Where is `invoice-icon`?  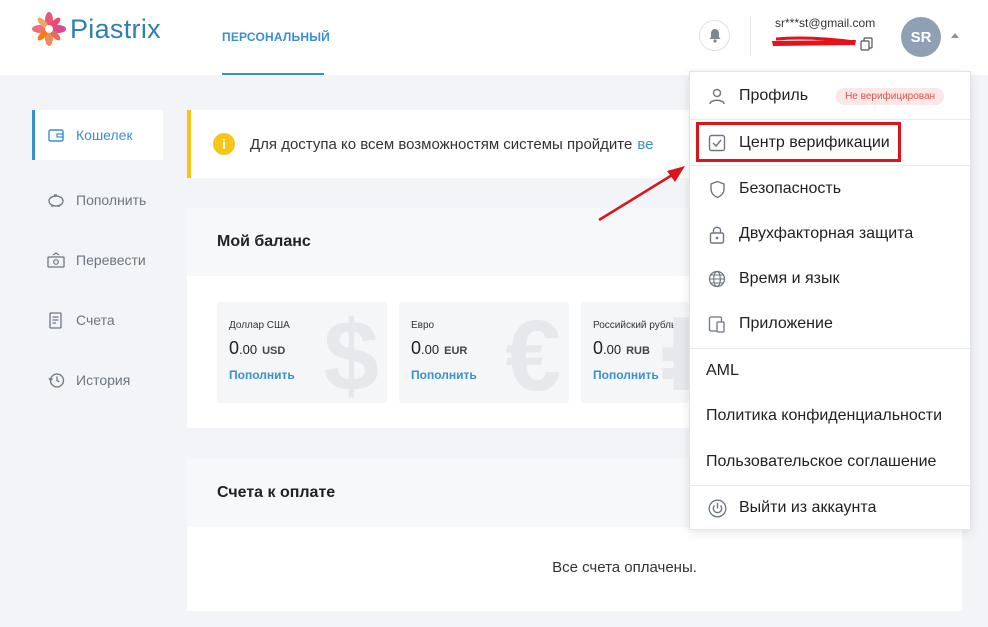
invoice-icon is located at coordinates (56, 320).